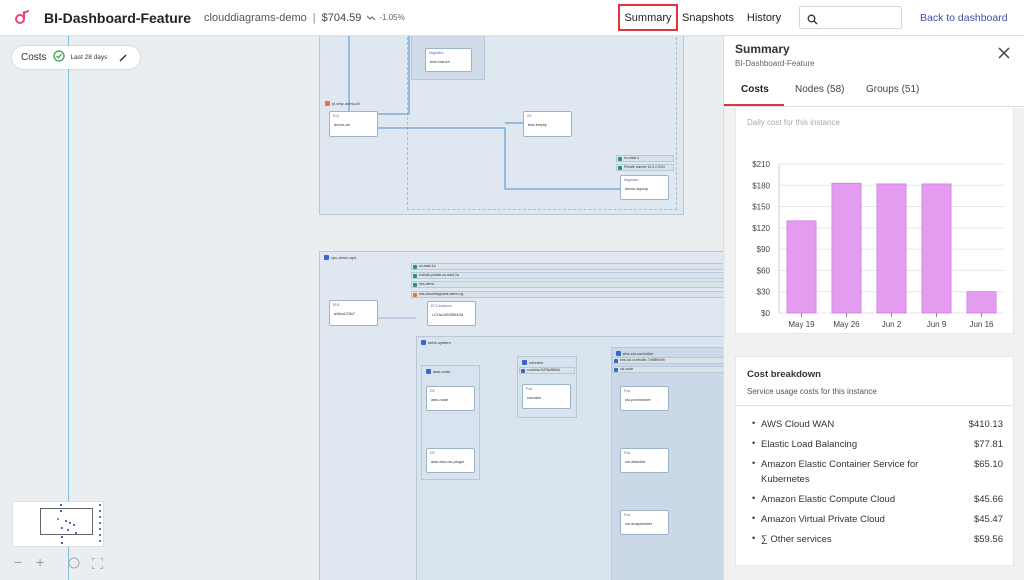 Image resolution: width=1024 pixels, height=580 pixels. What do you see at coordinates (981, 324) in the screenshot?
I see `chart-x-tick-label: Jun 16` at bounding box center [981, 324].